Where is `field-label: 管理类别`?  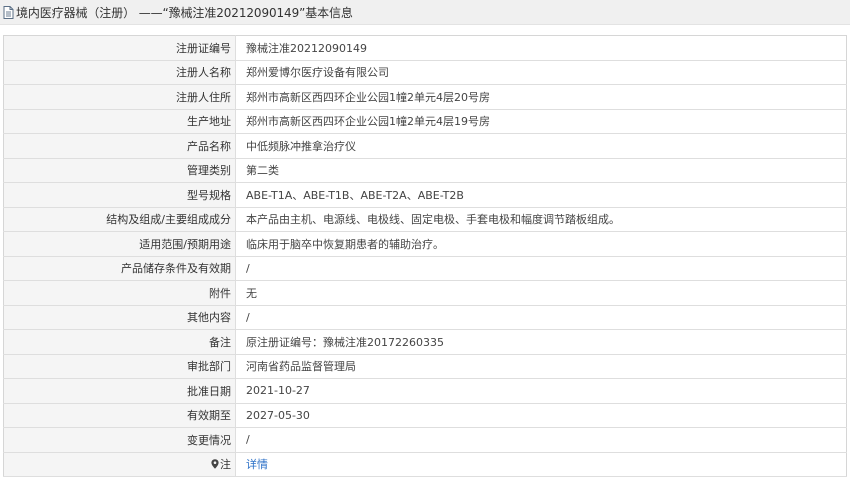
field-label: 管理类别 is located at coordinates (119, 170).